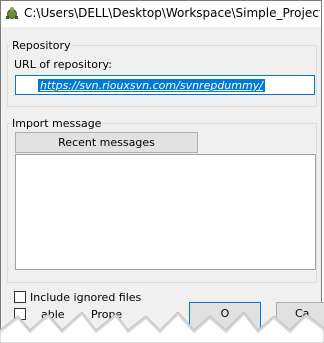  I want to click on torn-edge, so click(162, 327).